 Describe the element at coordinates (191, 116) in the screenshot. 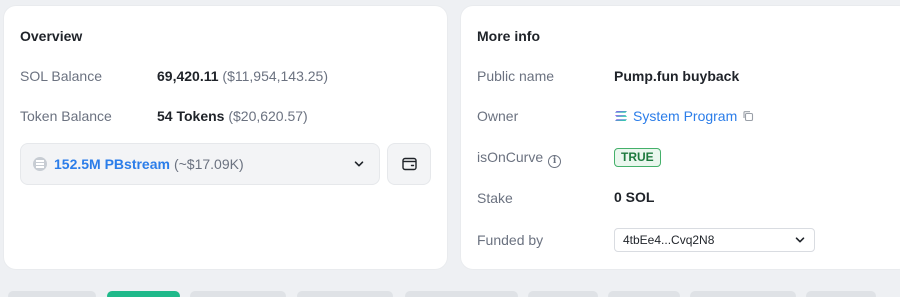

I see `token-balance-amount: 54 Tokens` at that location.